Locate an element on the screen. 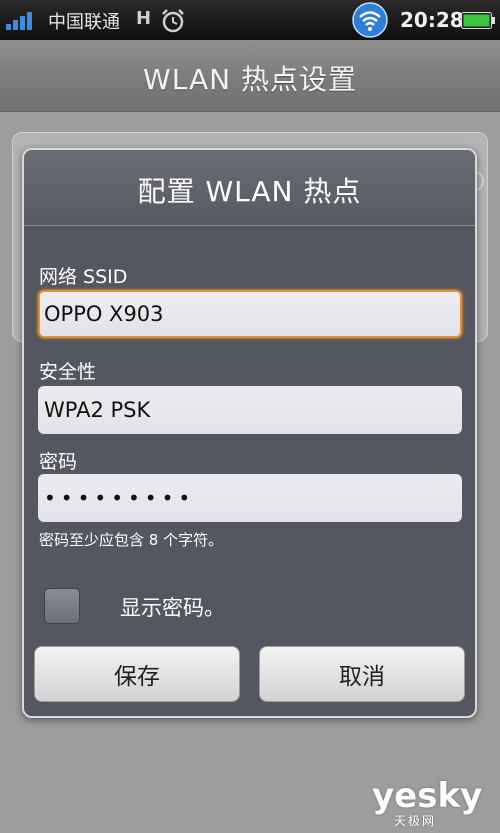 The height and width of the screenshot is (833, 500). watermark-sub-text: 天极网 is located at coordinates (415, 821).